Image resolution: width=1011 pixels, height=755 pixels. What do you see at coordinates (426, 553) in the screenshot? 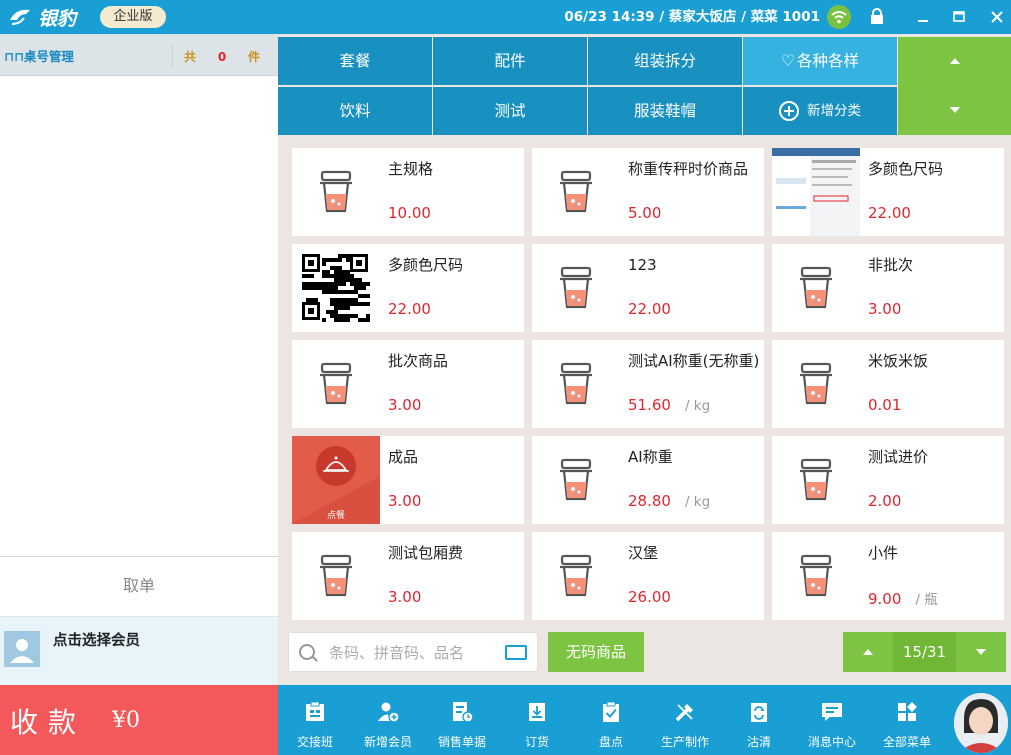
I see `product-name: 测试包厢费` at bounding box center [426, 553].